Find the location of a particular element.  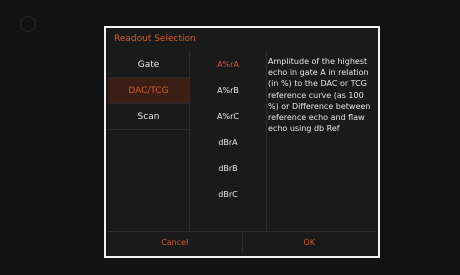

readout-column: A%rA A%rB A%rC dBrA dBrB dBrC is located at coordinates (228, 142).